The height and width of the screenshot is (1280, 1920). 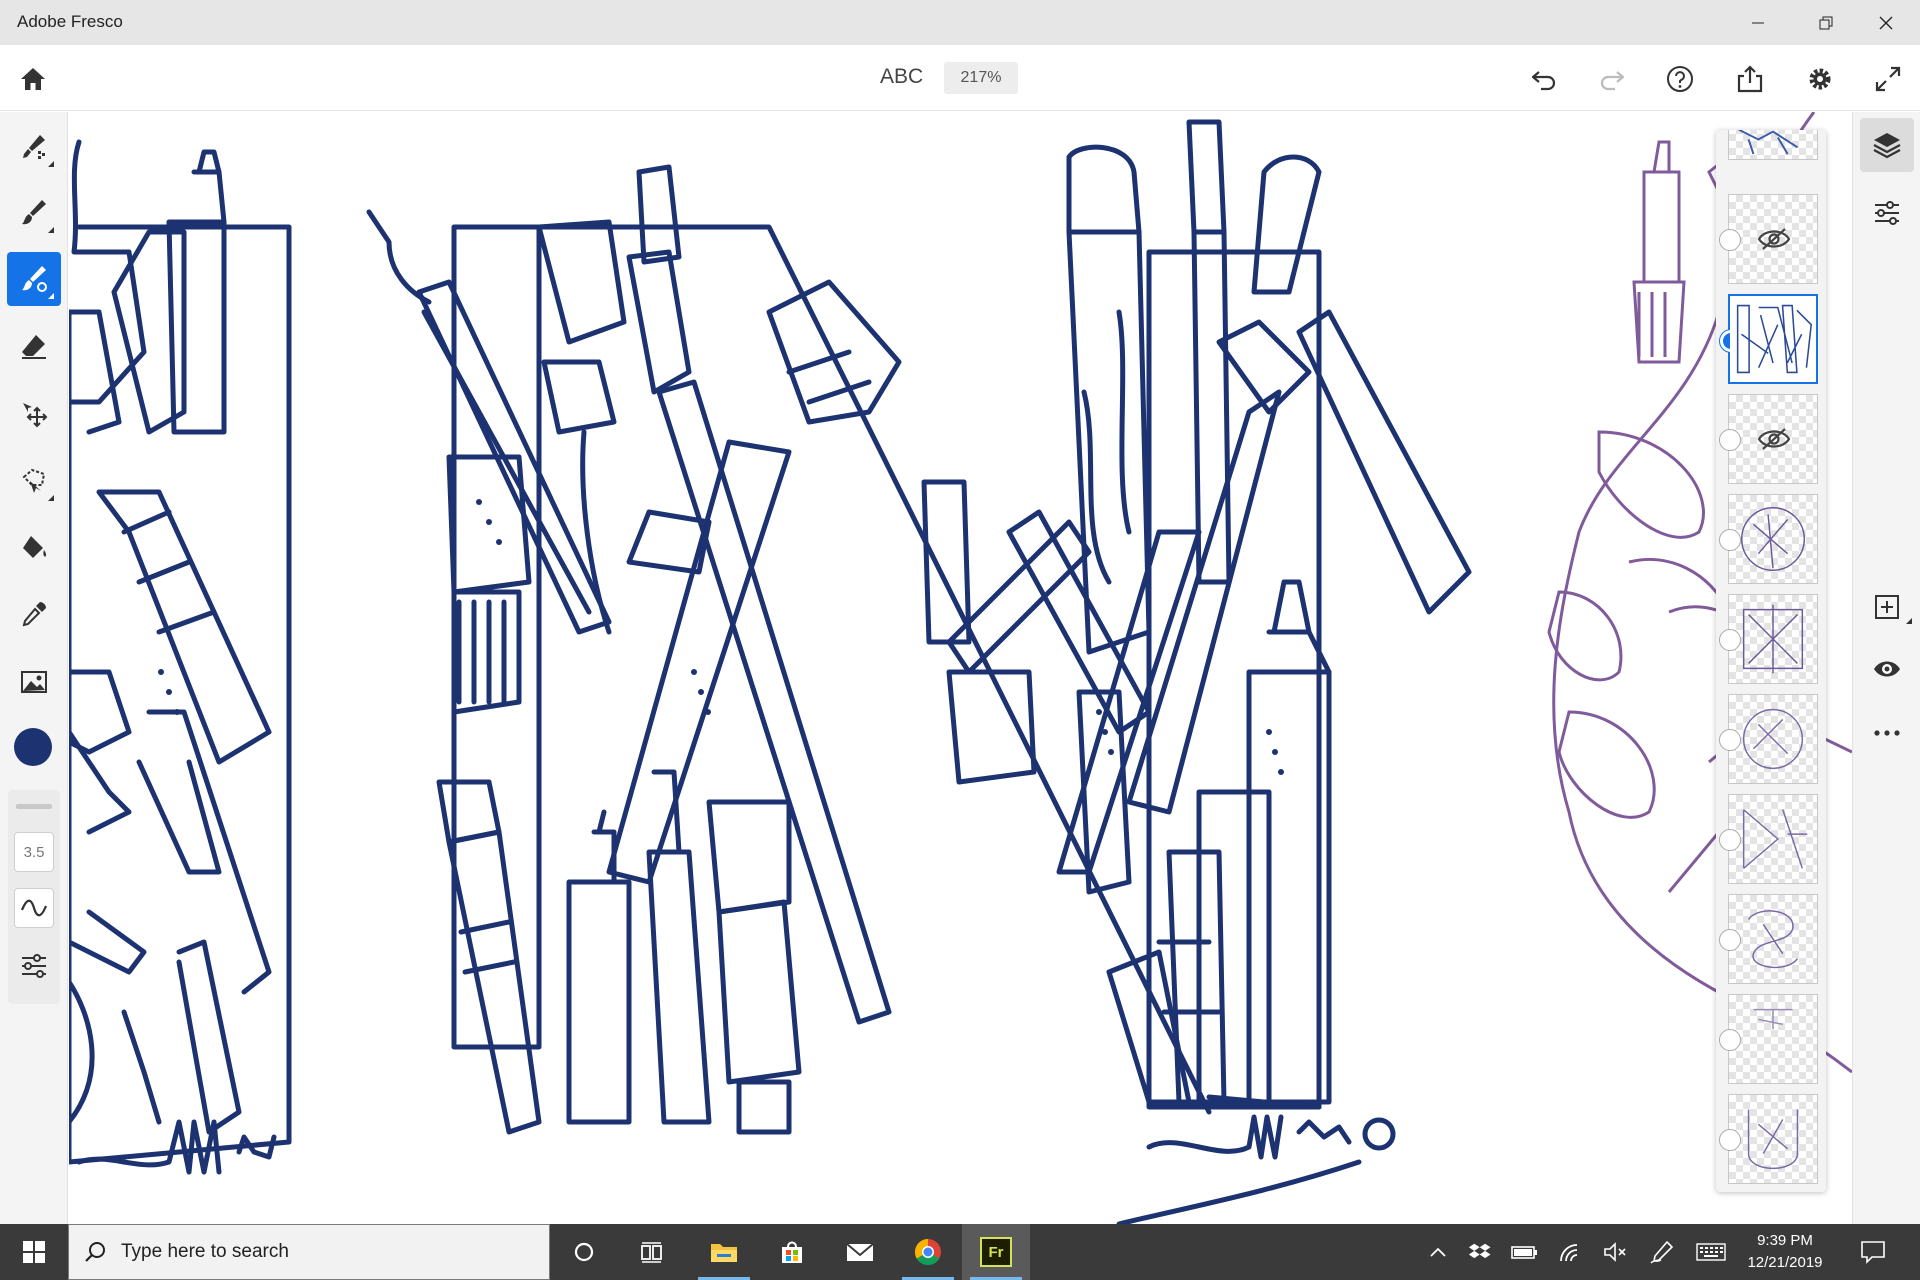 What do you see at coordinates (1750, 79) in the screenshot?
I see `share-button` at bounding box center [1750, 79].